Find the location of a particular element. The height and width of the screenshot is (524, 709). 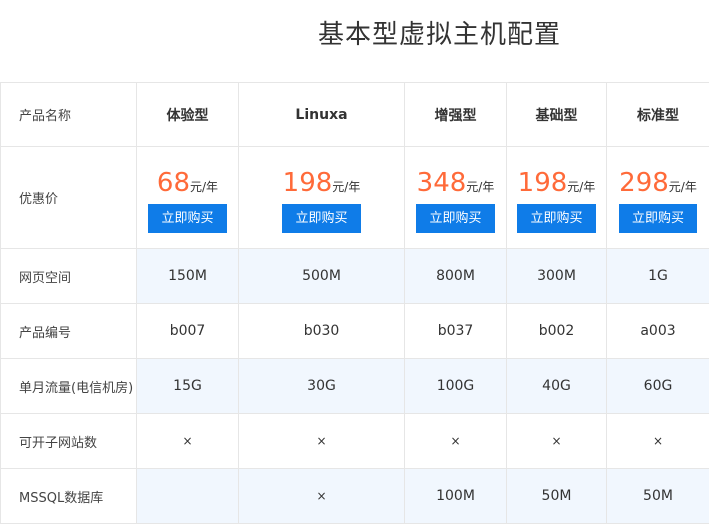

price-cell: 348元/年 立即购买 is located at coordinates (456, 198).